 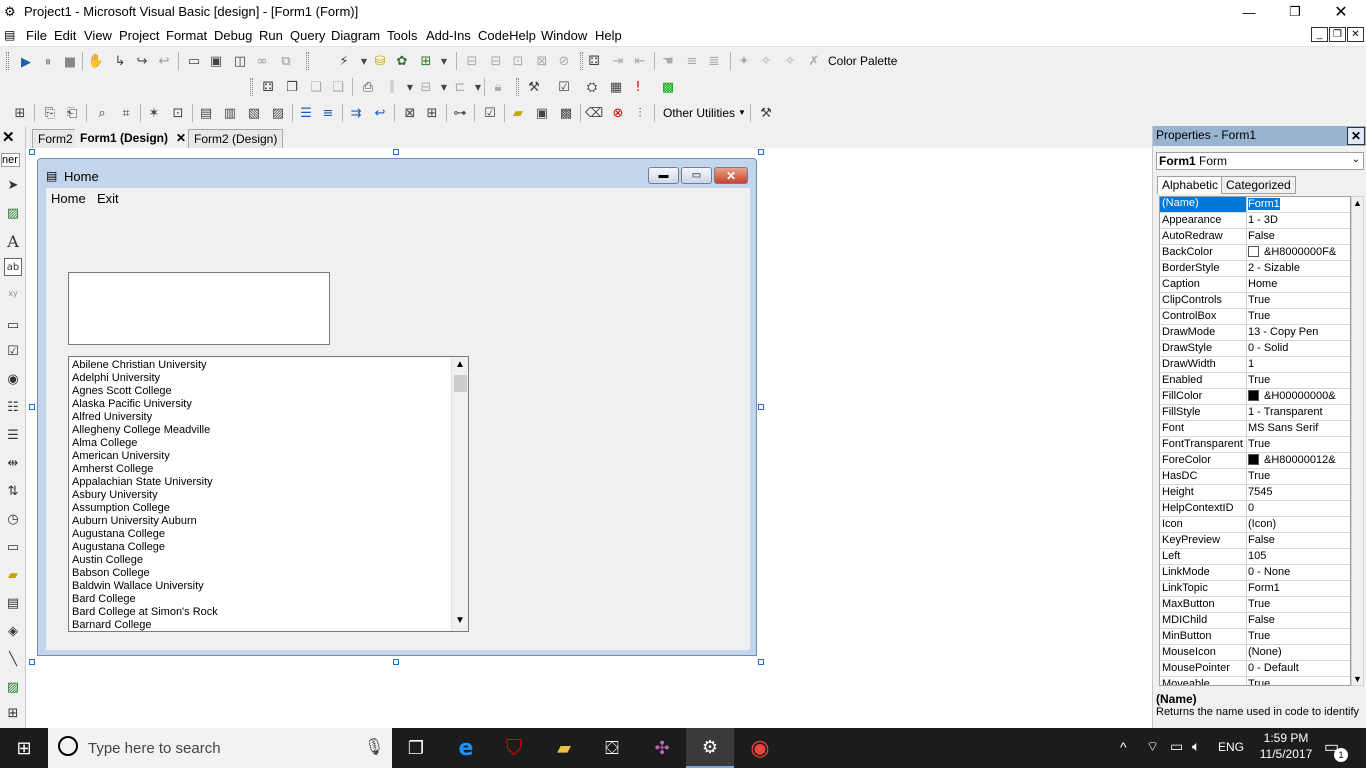 What do you see at coordinates (638, 87) in the screenshot?
I see `alert-icon: !` at bounding box center [638, 87].